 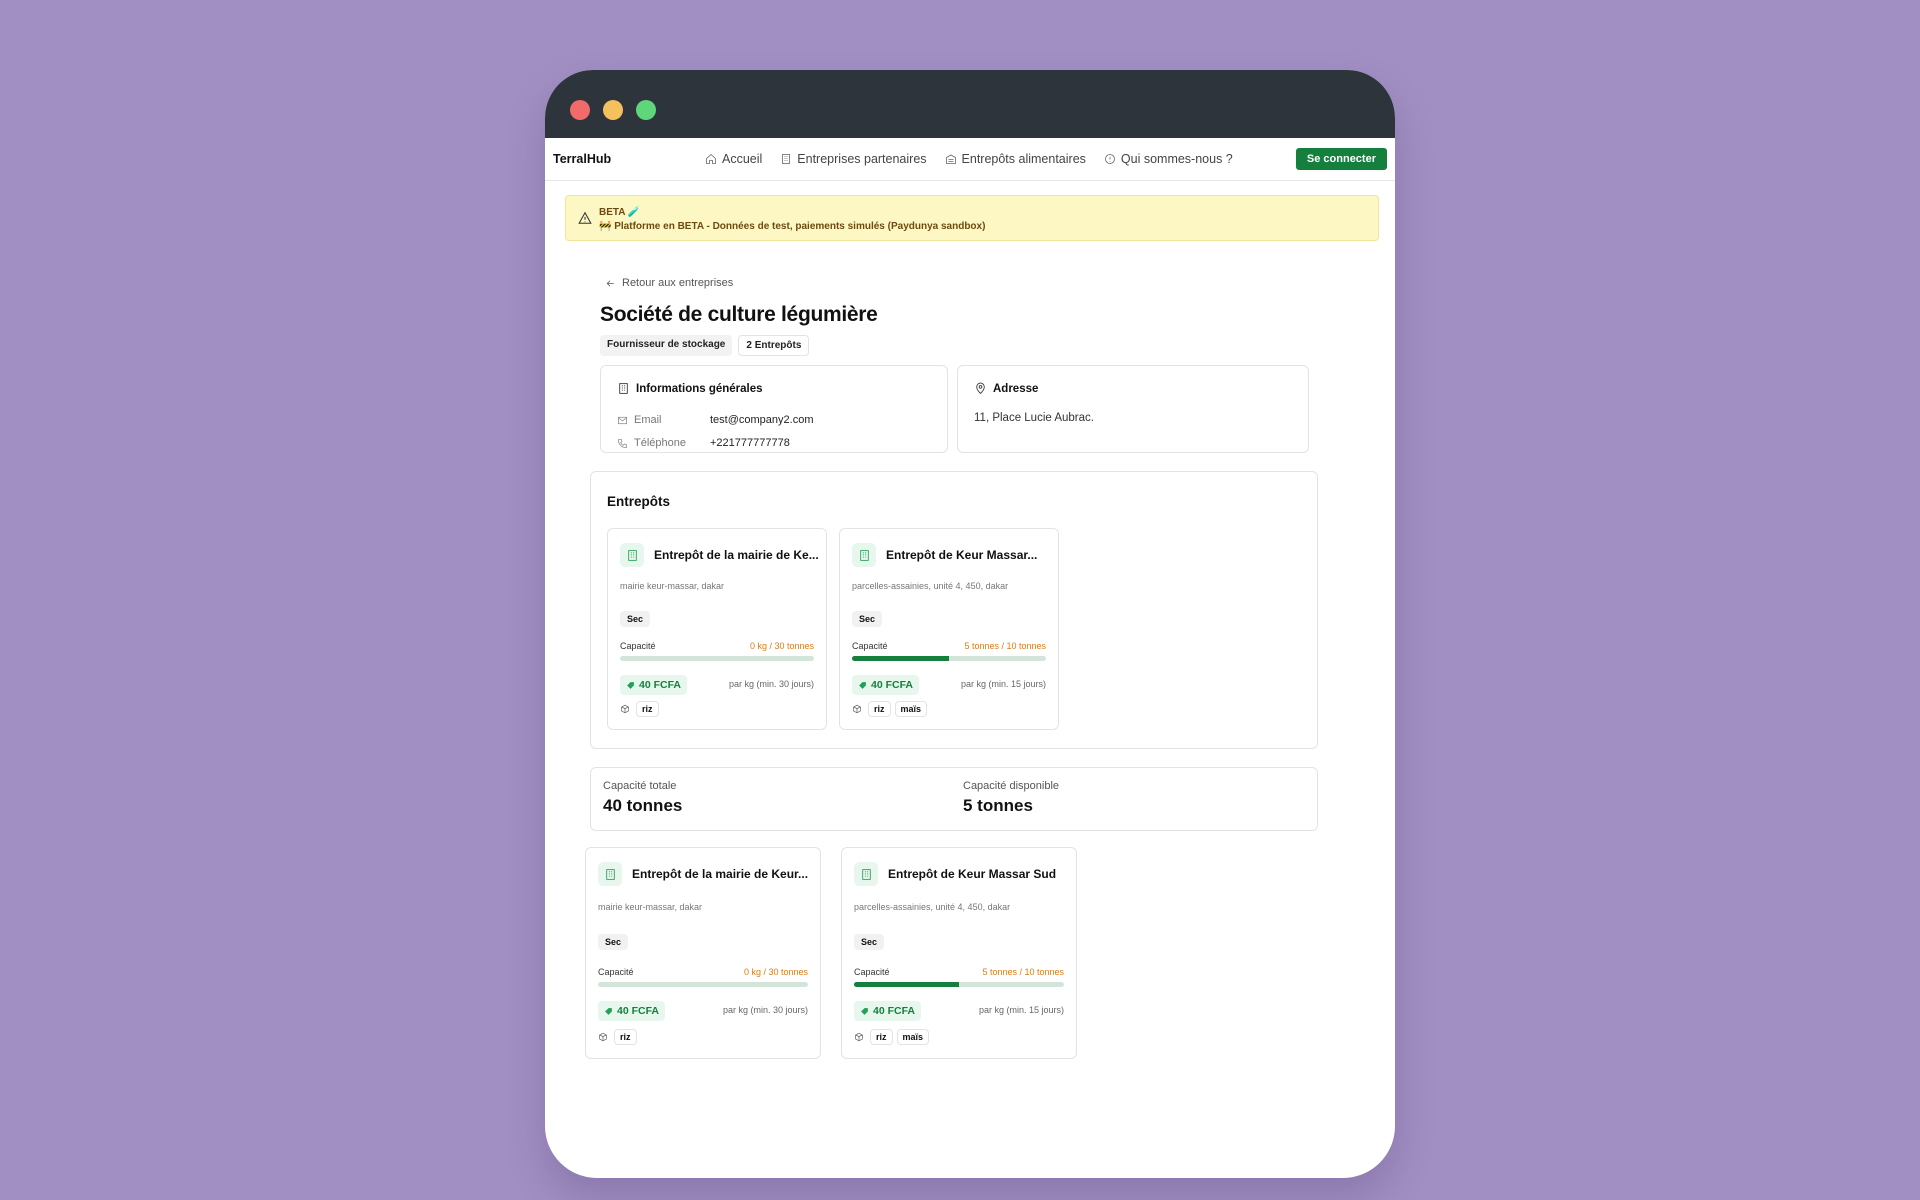 I want to click on login-button: Se connecter, so click(x=1341, y=159).